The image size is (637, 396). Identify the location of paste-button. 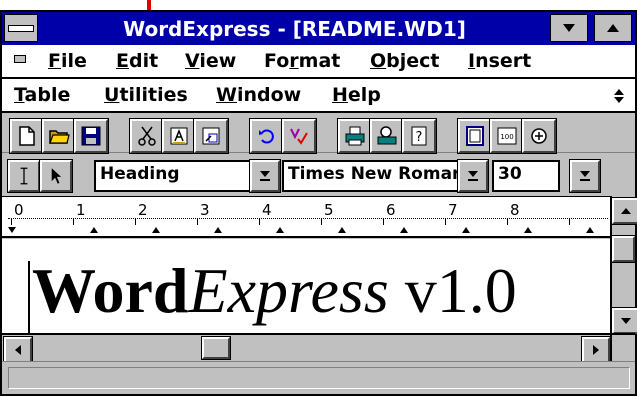
(211, 136).